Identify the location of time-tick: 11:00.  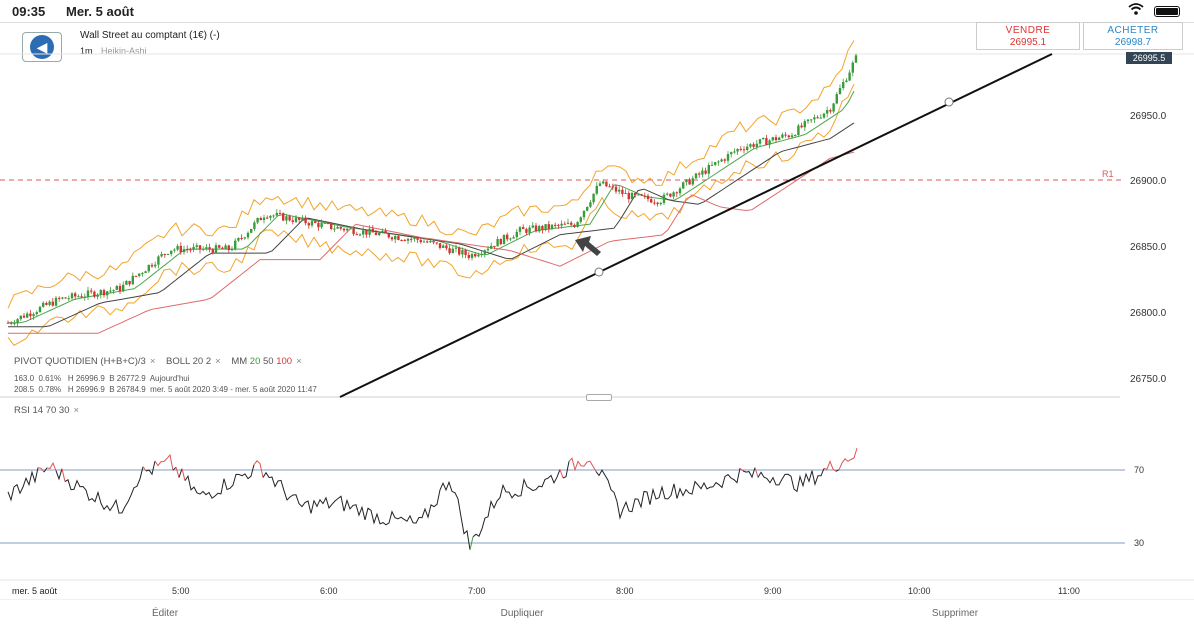
(1069, 591).